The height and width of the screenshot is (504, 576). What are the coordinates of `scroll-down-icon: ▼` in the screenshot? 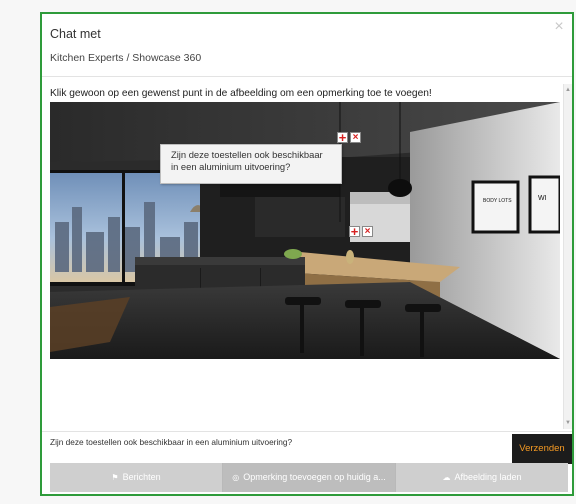 It's located at (568, 423).